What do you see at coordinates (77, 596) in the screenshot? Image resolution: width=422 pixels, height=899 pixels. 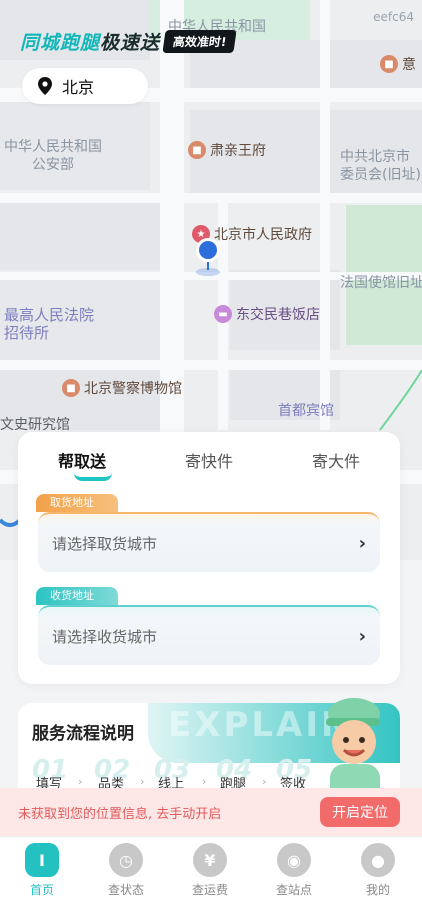 I see `deliver-address-tag: 收货地址` at bounding box center [77, 596].